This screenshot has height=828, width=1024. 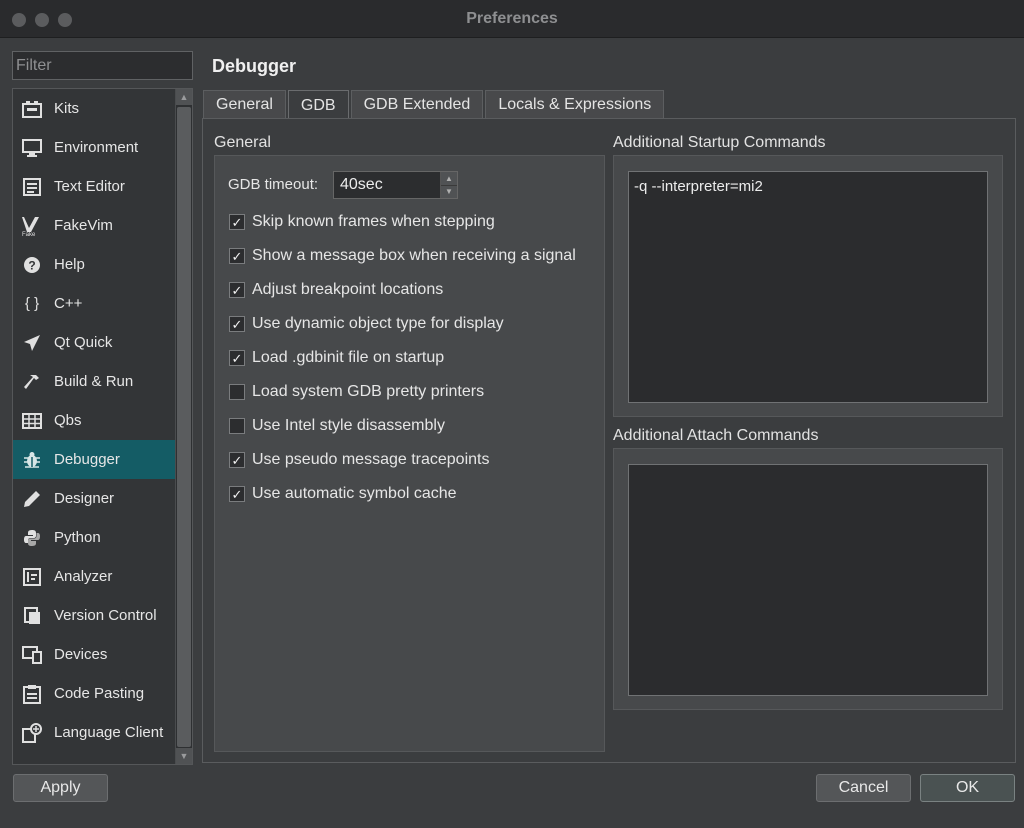 I want to click on sidebar-item-devices: Devices, so click(x=94, y=654).